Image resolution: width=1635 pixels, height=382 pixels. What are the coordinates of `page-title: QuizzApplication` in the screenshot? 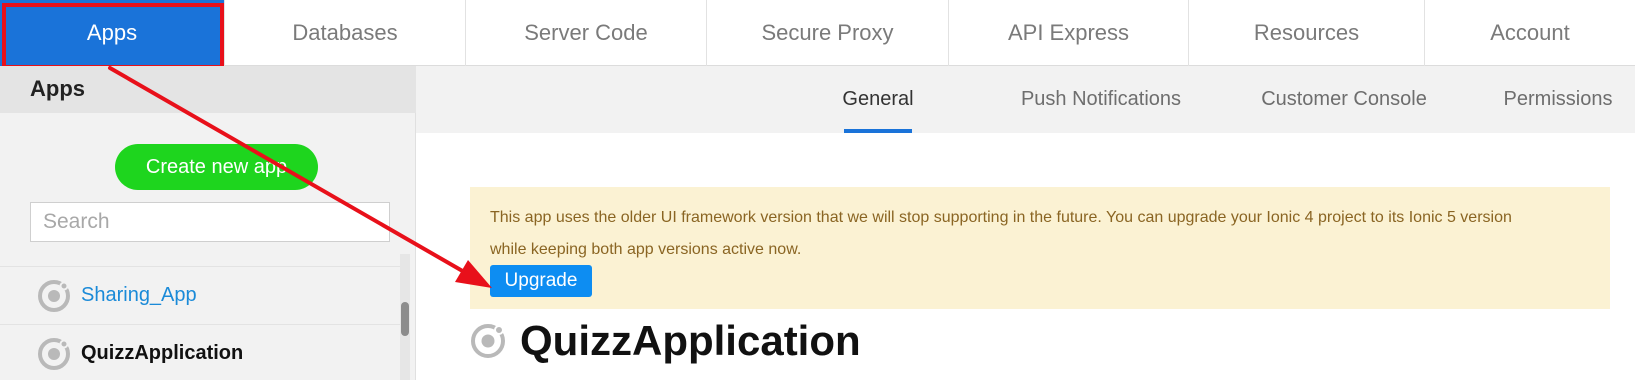 It's located at (690, 340).